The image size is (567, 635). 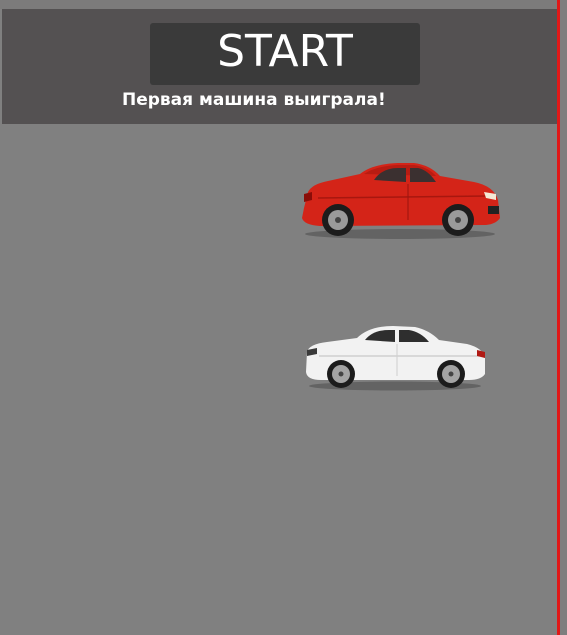 I want to click on red-car, so click(x=400, y=200).